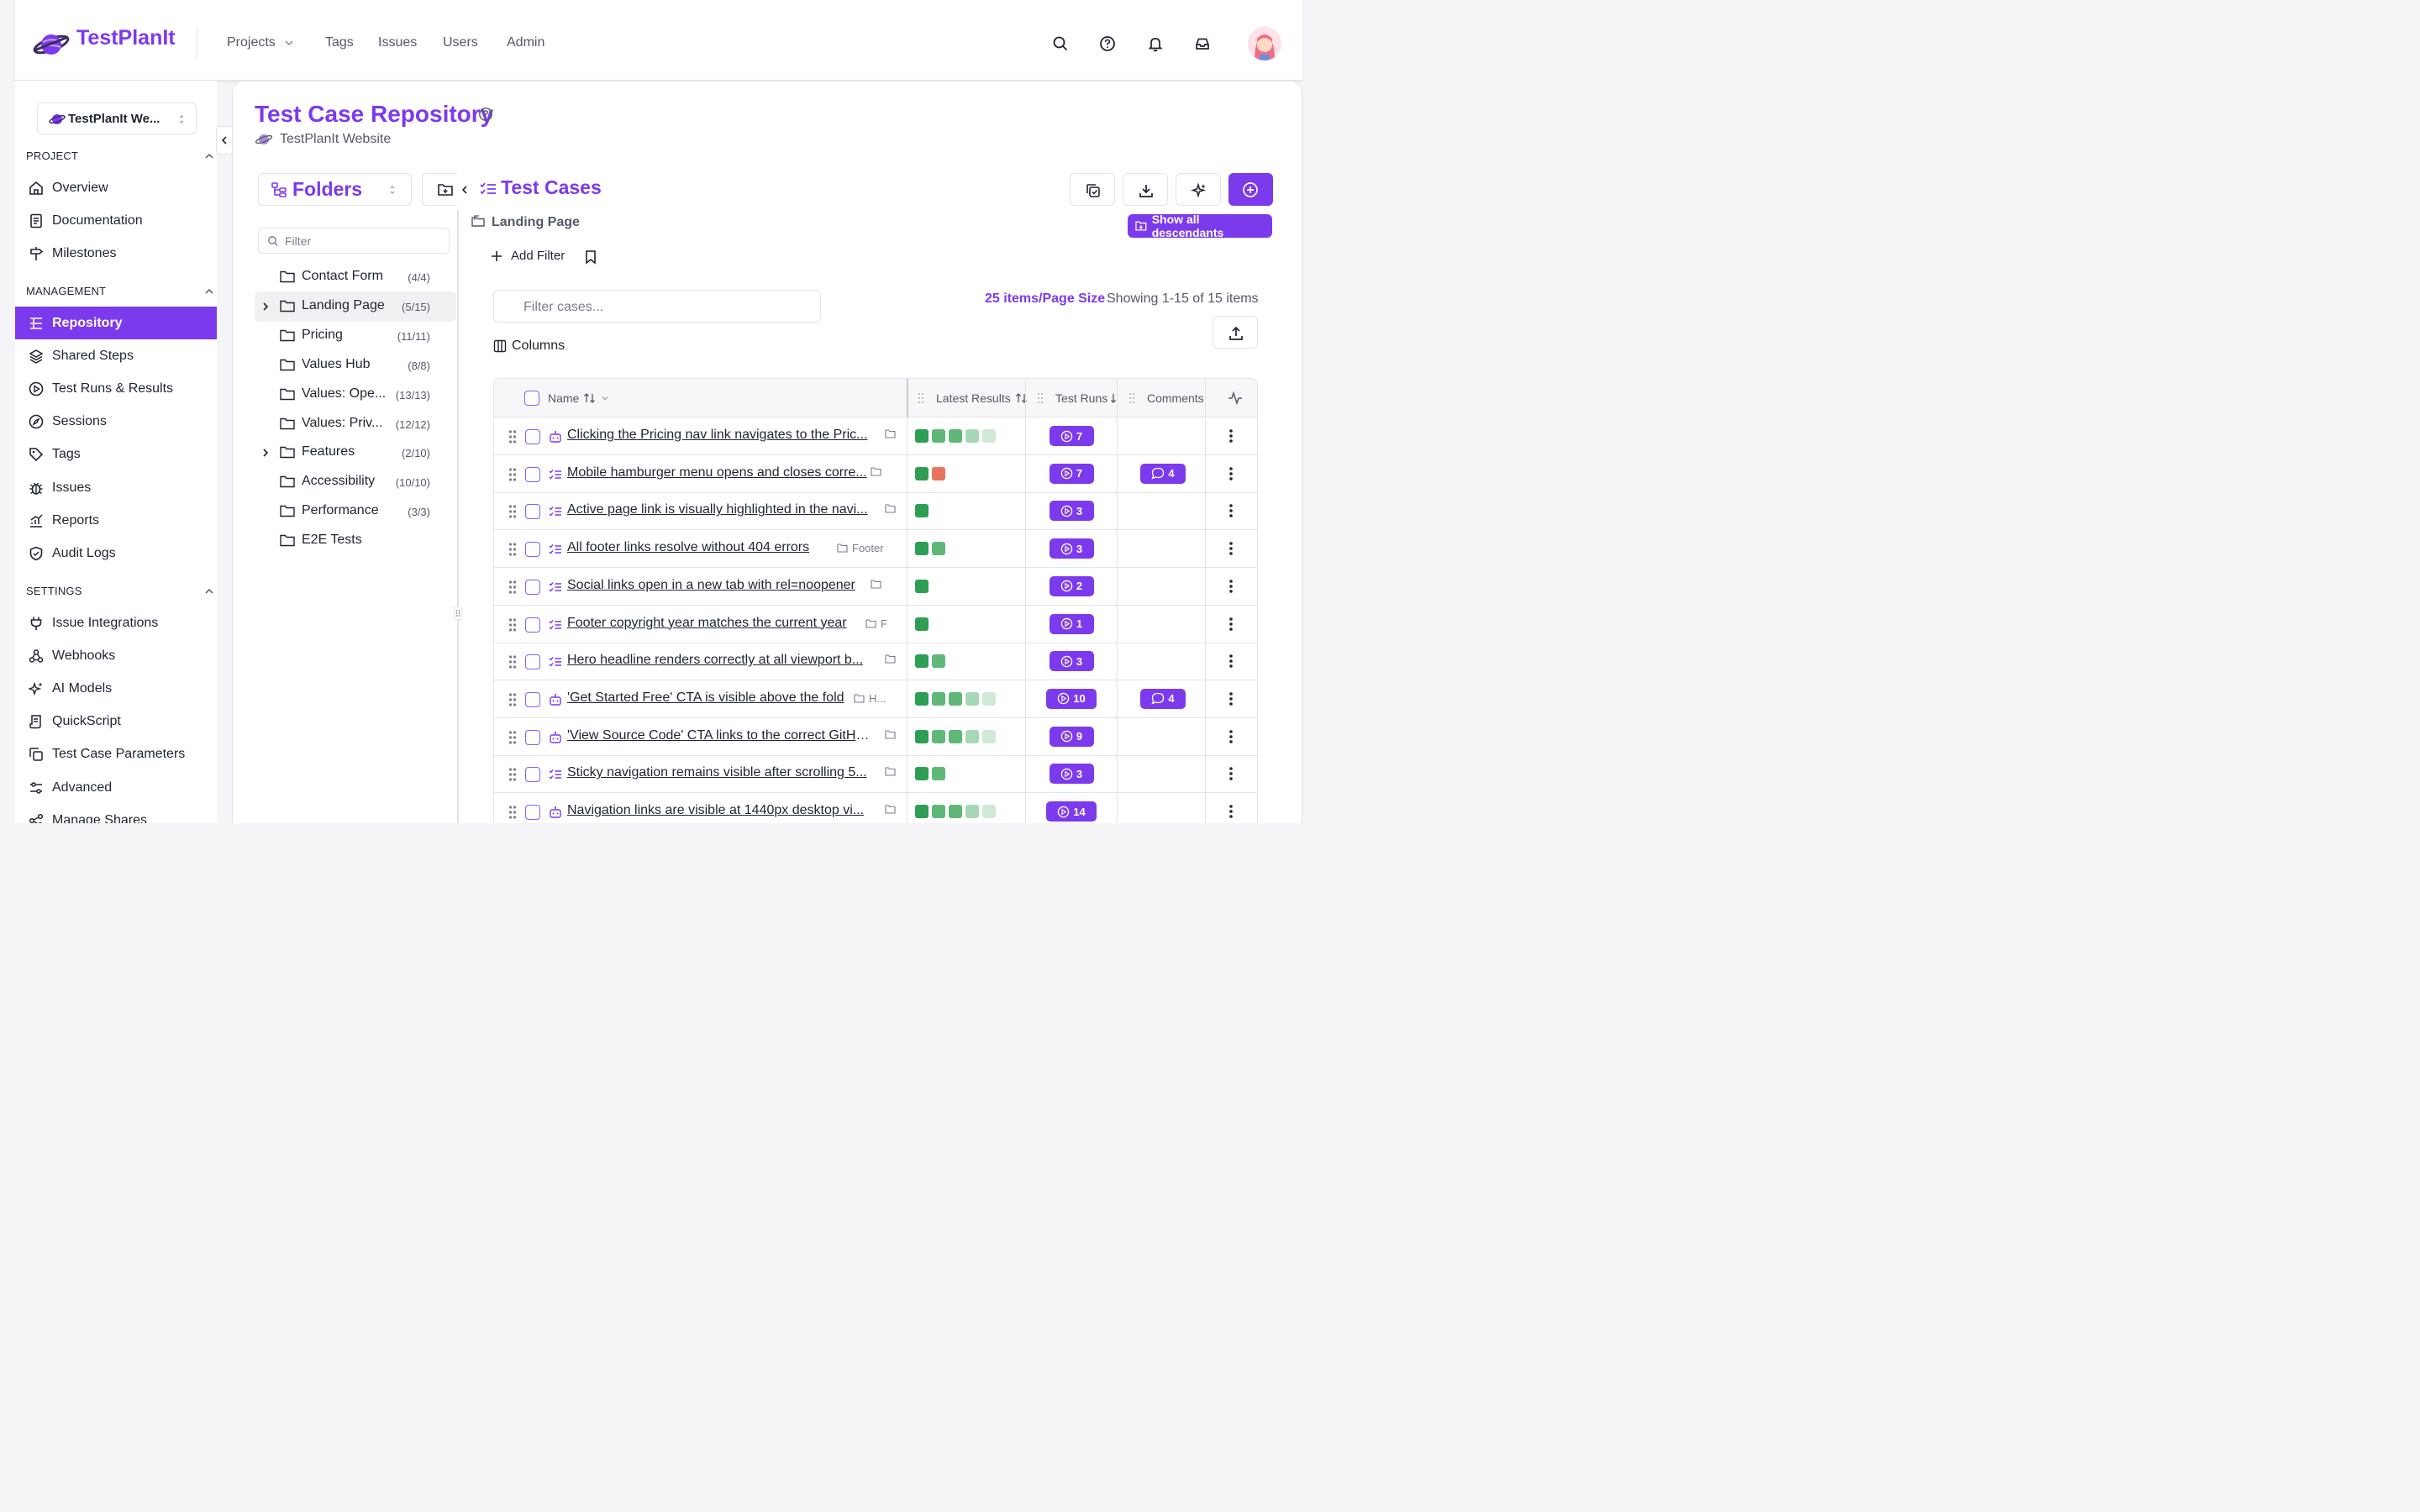  What do you see at coordinates (52, 44) in the screenshot?
I see `logo-icon` at bounding box center [52, 44].